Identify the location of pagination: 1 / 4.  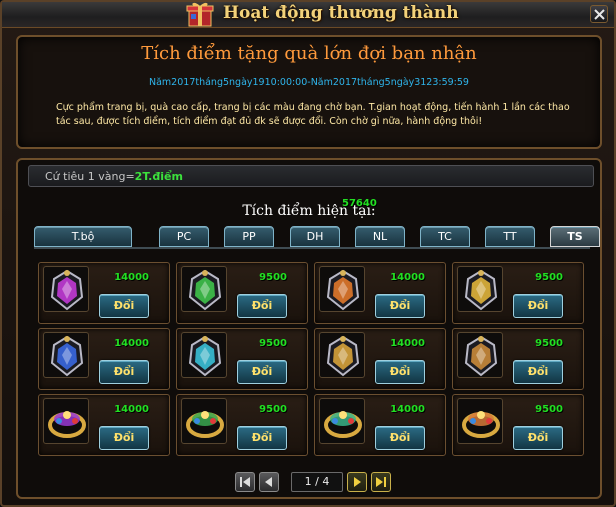
(315, 482).